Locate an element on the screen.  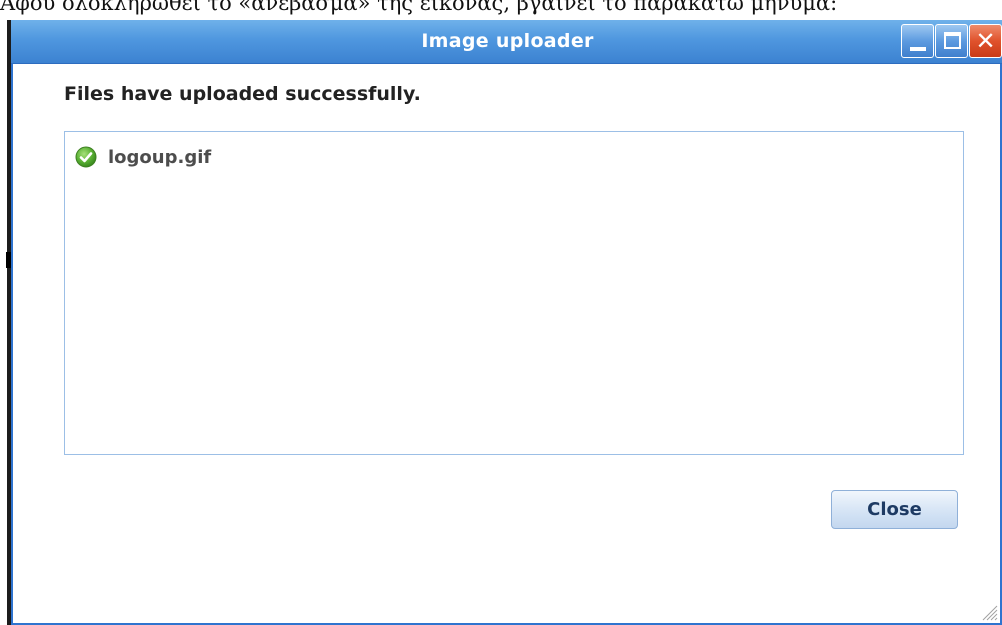
window-controls: ✕ is located at coordinates (951, 41).